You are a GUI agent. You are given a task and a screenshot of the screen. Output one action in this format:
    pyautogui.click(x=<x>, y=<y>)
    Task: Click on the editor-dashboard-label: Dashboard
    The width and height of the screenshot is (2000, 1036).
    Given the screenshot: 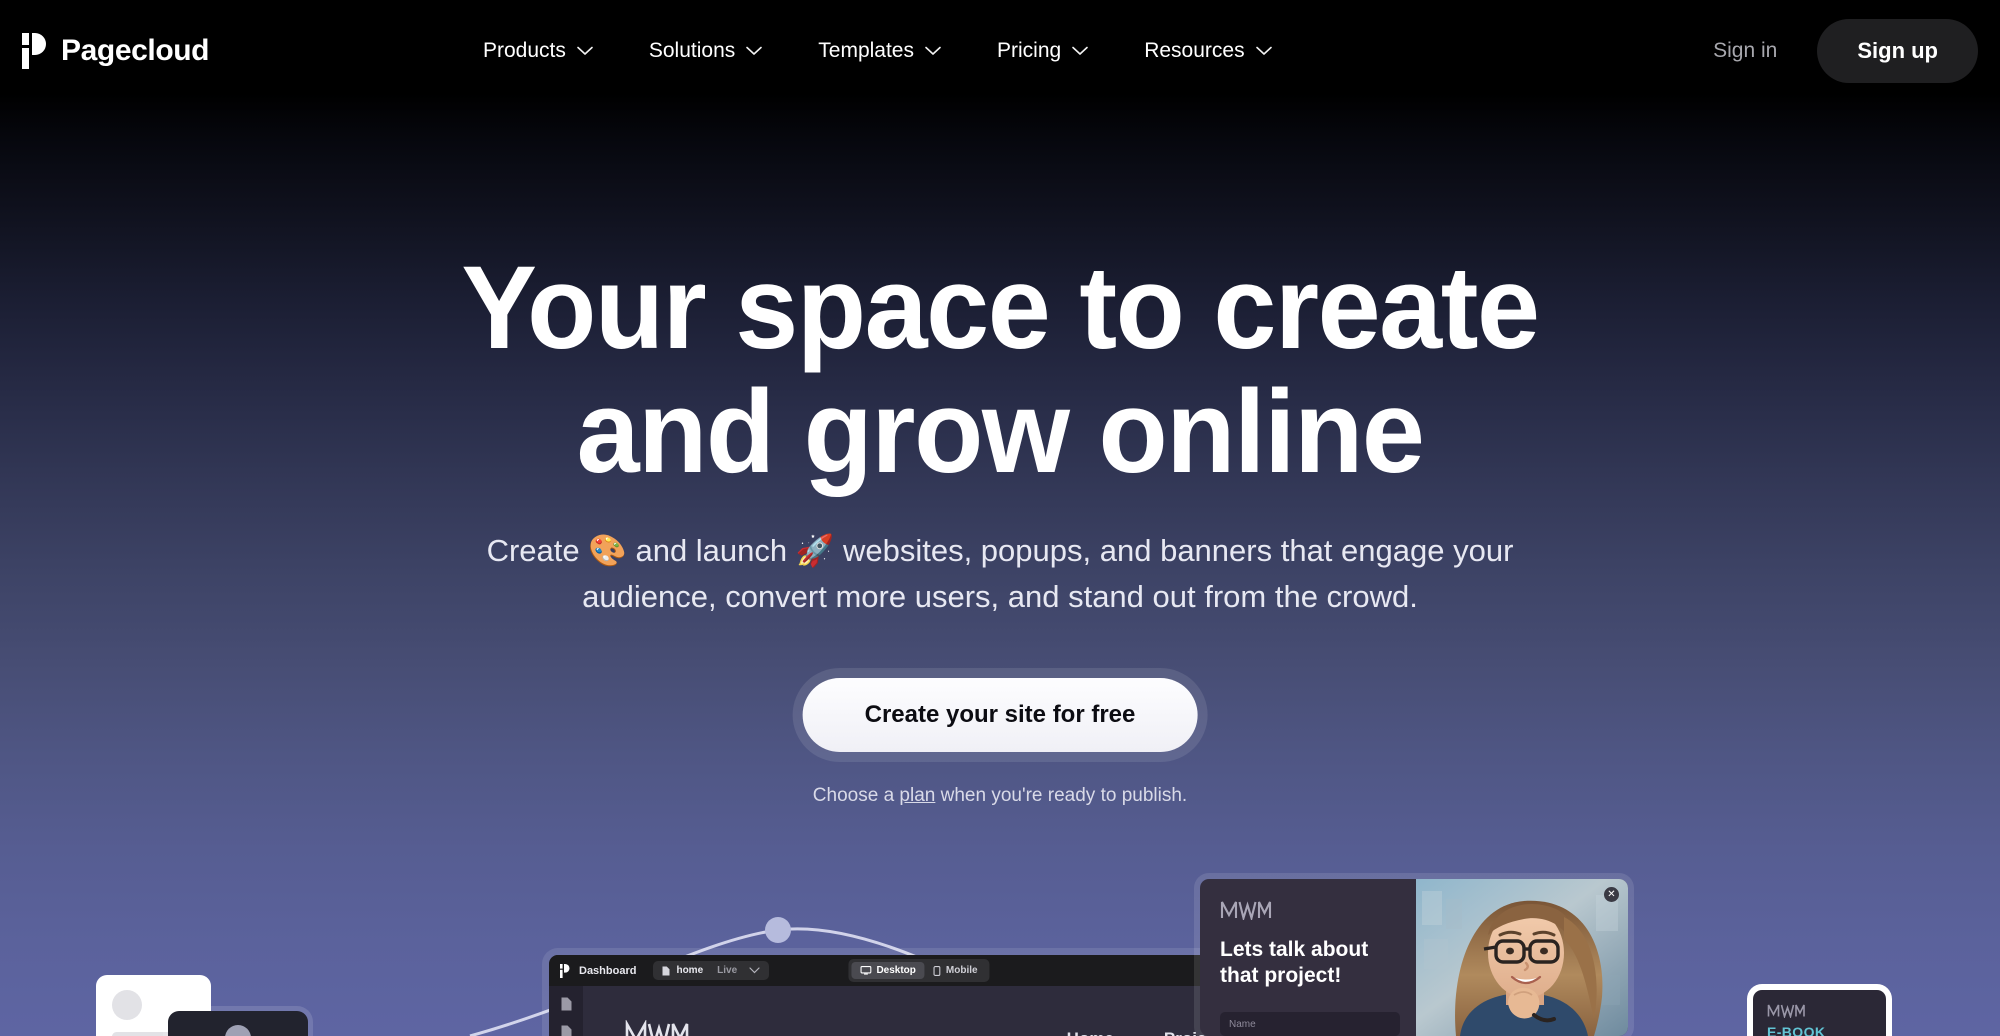 What is the action you would take?
    pyautogui.click(x=607, y=971)
    